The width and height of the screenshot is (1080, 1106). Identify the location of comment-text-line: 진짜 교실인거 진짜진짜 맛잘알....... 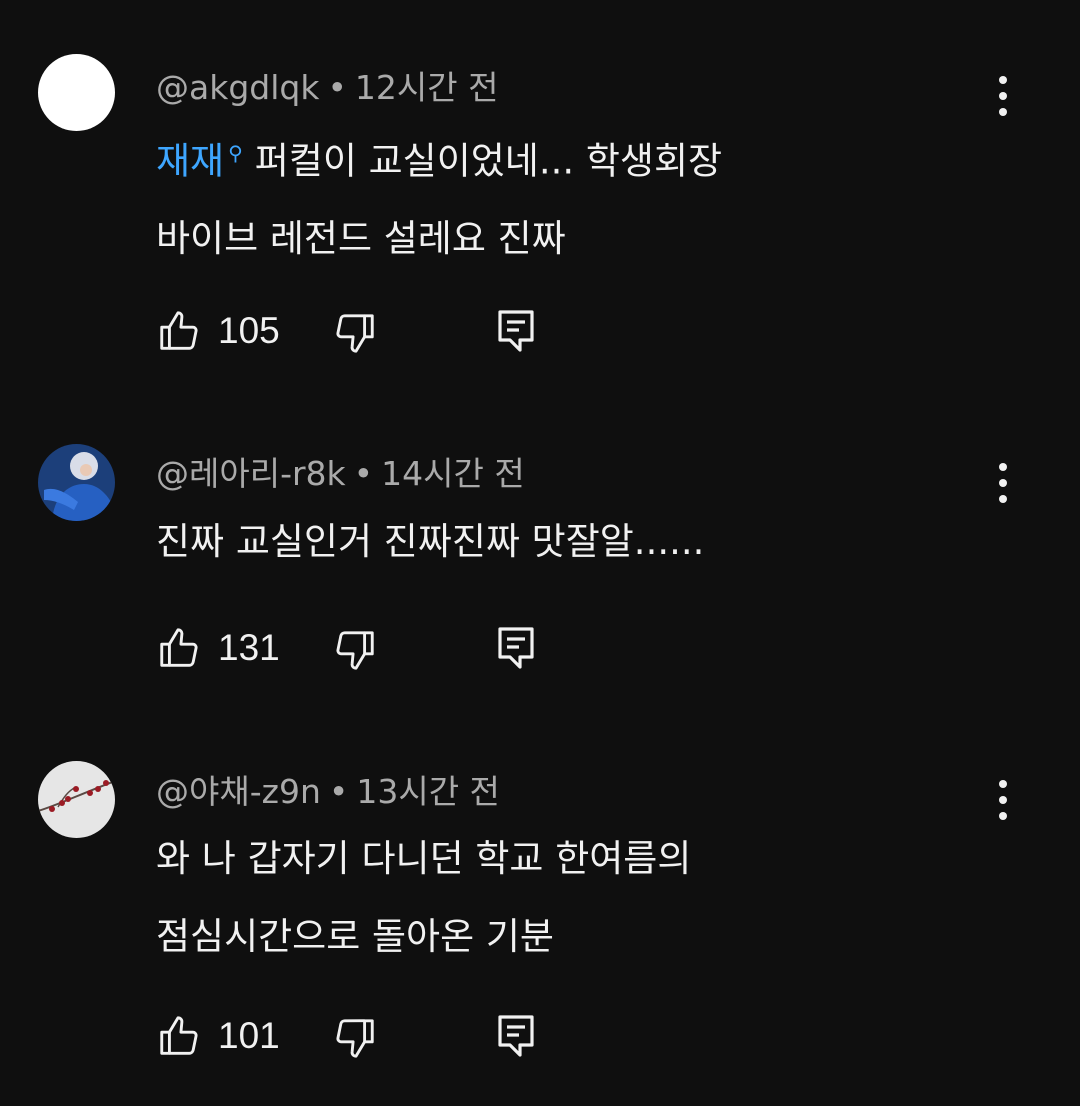
(430, 541).